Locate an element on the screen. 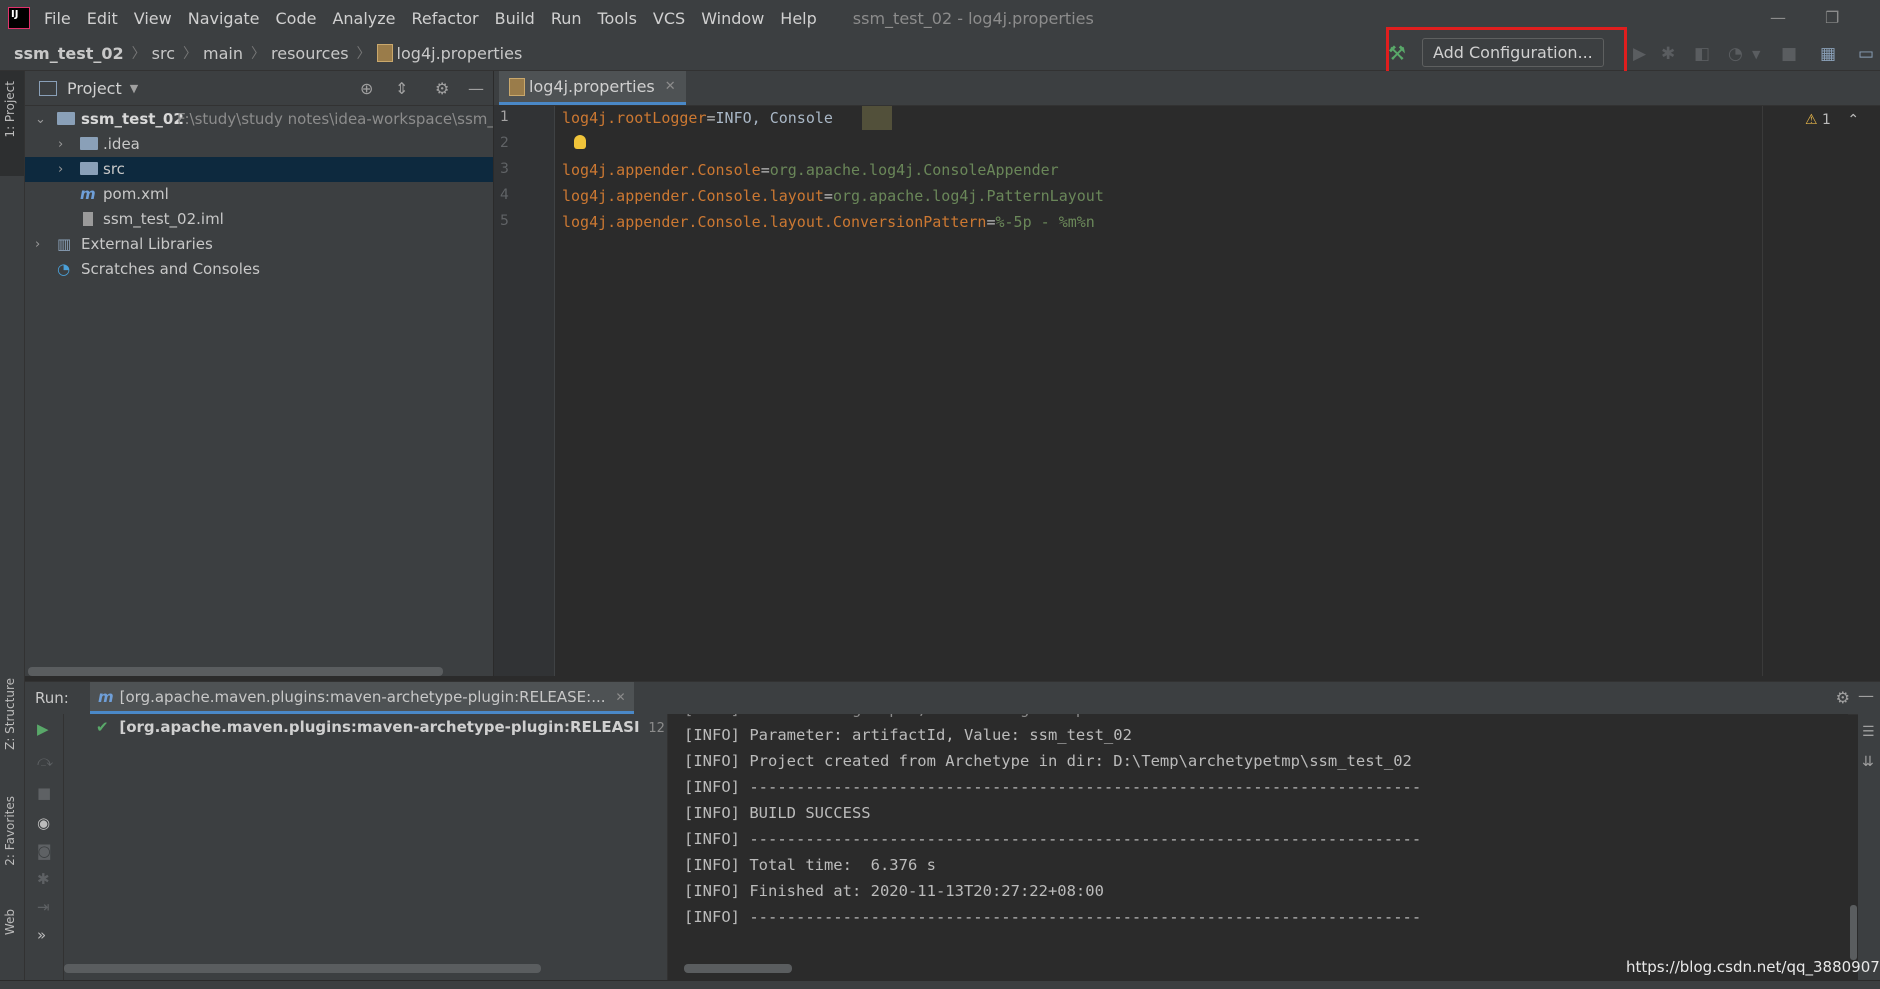 Image resolution: width=1880 pixels, height=989 pixels. folder-icon is located at coordinates (89, 143).